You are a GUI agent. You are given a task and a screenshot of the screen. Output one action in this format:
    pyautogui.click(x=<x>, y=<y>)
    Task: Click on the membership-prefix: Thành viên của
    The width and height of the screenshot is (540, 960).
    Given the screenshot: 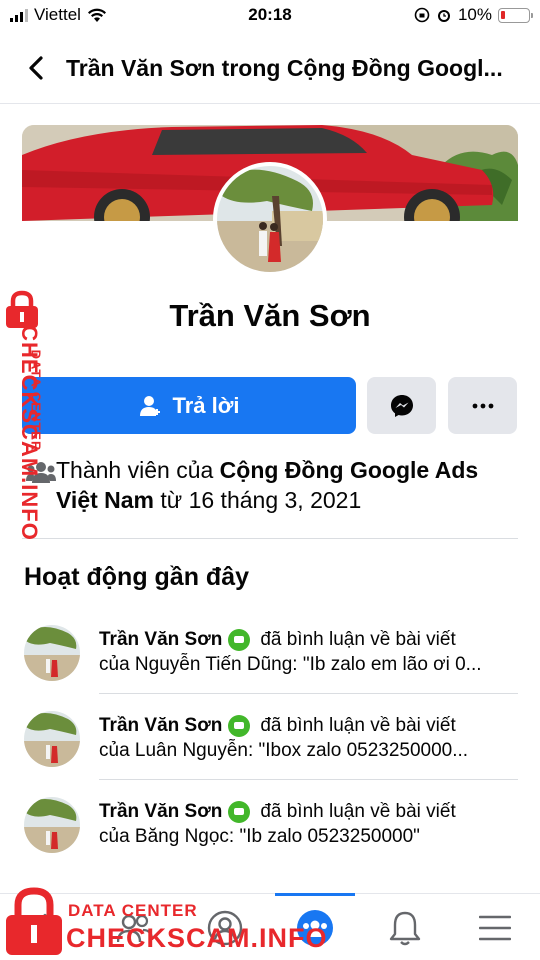 What is the action you would take?
    pyautogui.click(x=138, y=470)
    